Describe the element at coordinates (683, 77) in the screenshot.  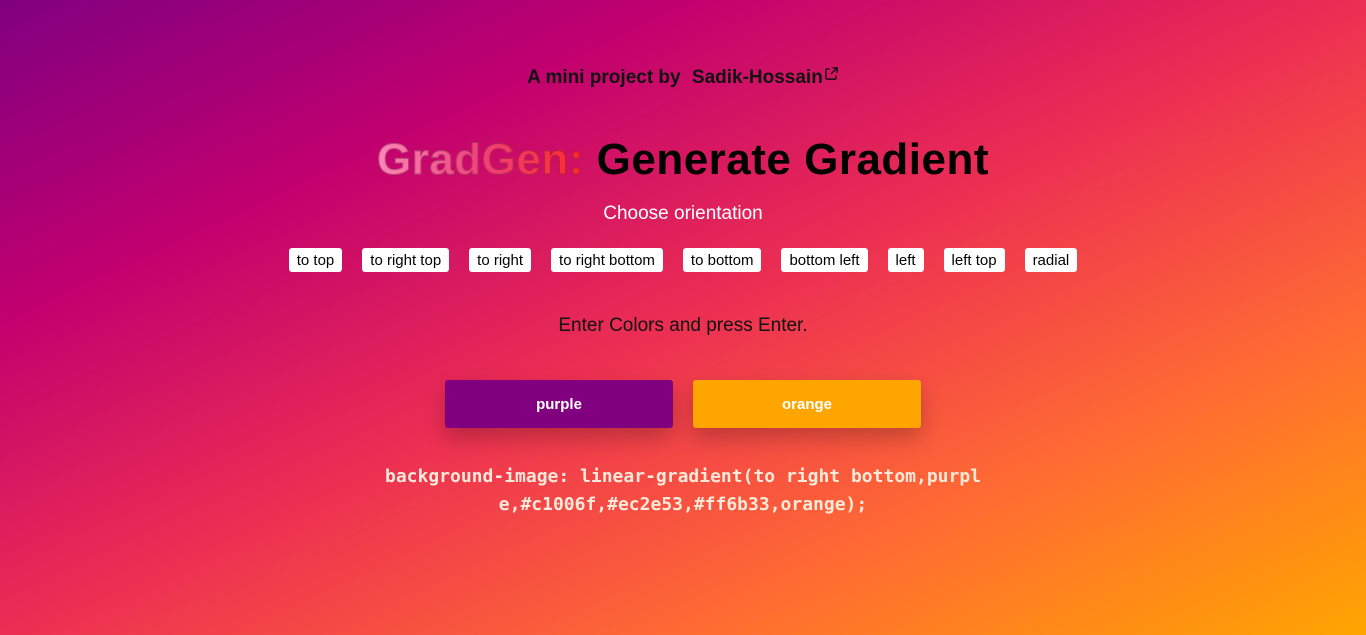
I see `byline: A mini project by Sadik-Hossain` at that location.